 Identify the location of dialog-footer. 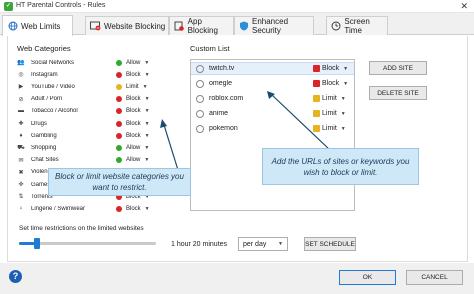
(237, 278).